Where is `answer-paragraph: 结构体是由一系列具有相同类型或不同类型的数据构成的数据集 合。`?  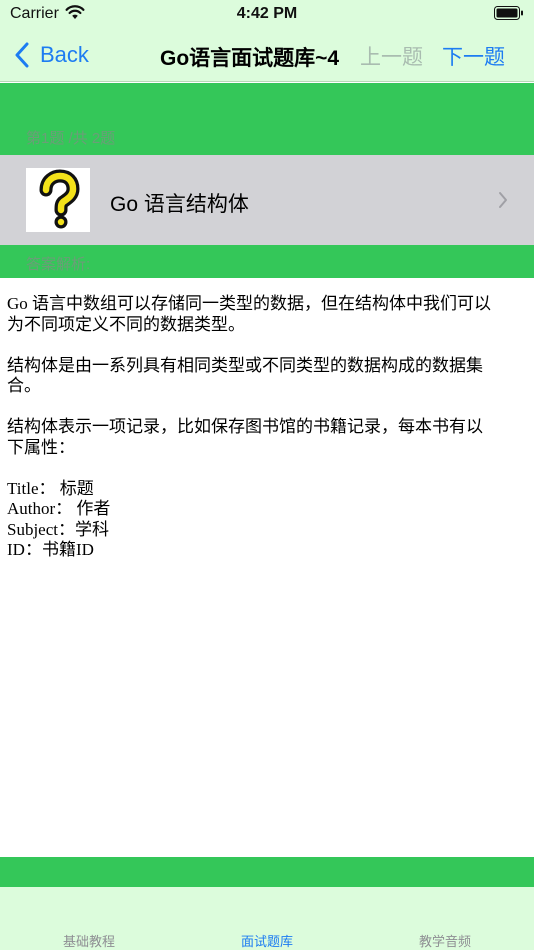
answer-paragraph: 结构体是由一系列具有相同类型或不同类型的数据构成的数据集 合。 is located at coordinates (267, 376).